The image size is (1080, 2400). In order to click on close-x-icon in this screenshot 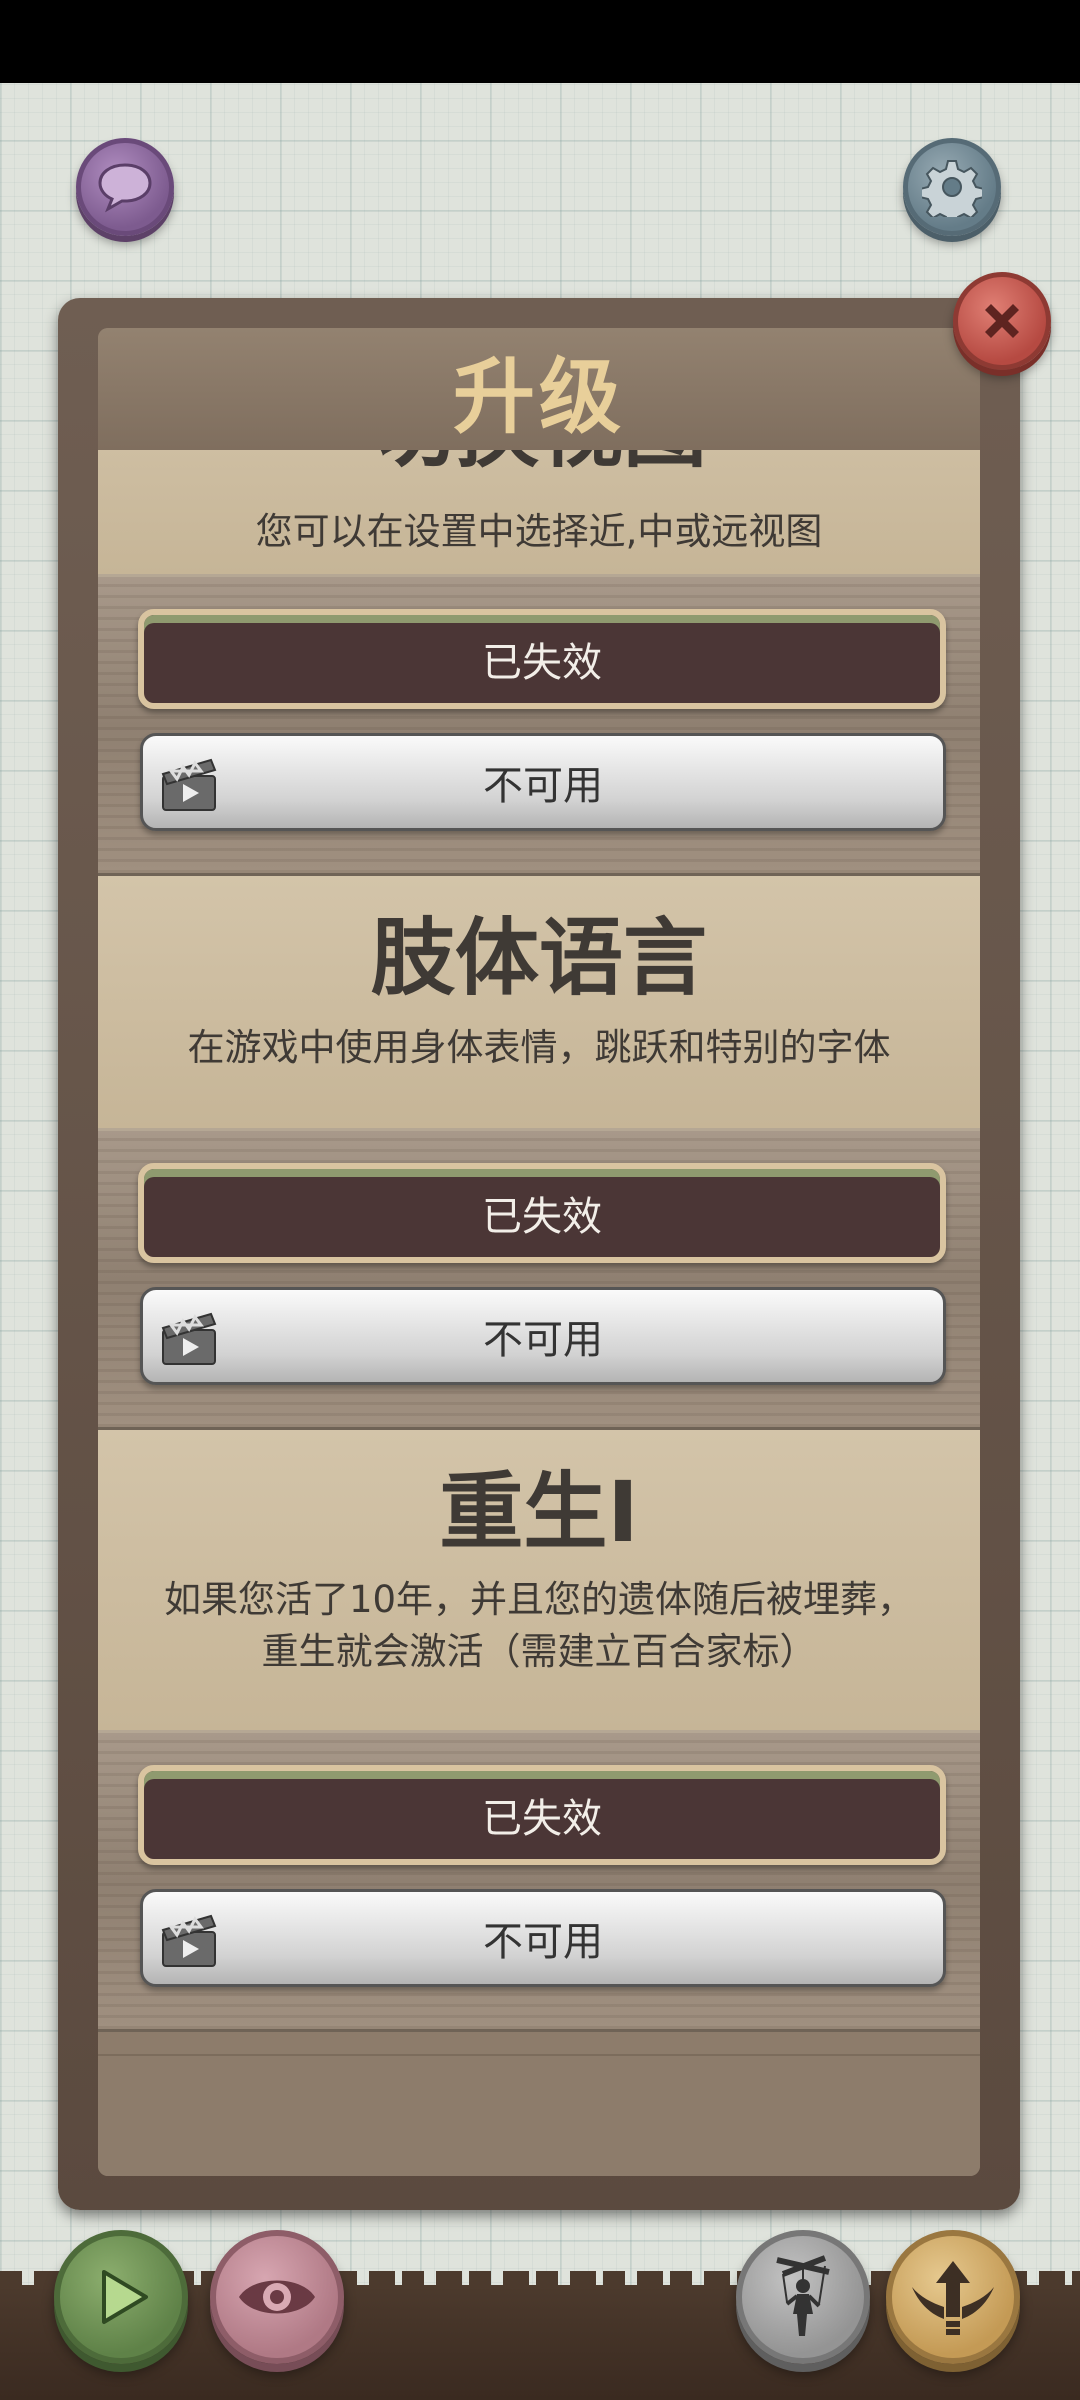, I will do `click(1002, 321)`.